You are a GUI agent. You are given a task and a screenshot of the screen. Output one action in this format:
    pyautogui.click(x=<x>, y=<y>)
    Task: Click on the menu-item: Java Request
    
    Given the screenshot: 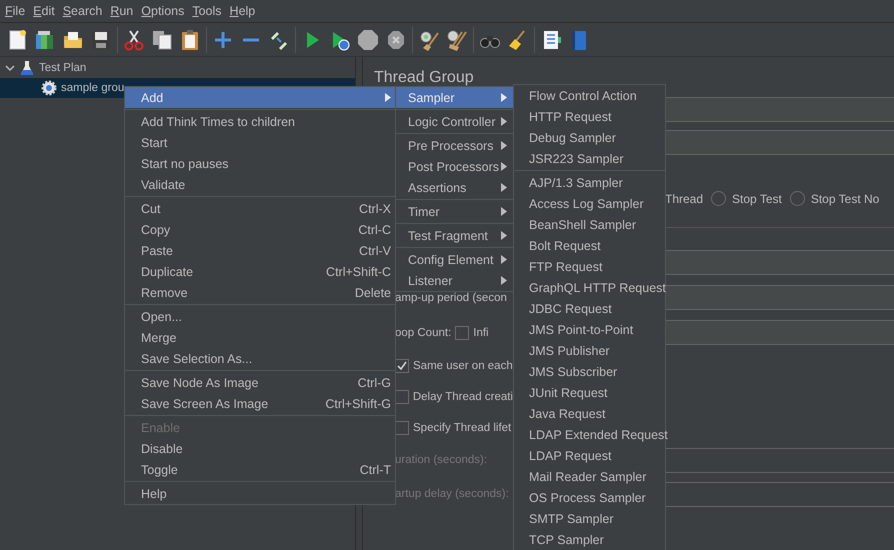 What is the action you would take?
    pyautogui.click(x=589, y=413)
    